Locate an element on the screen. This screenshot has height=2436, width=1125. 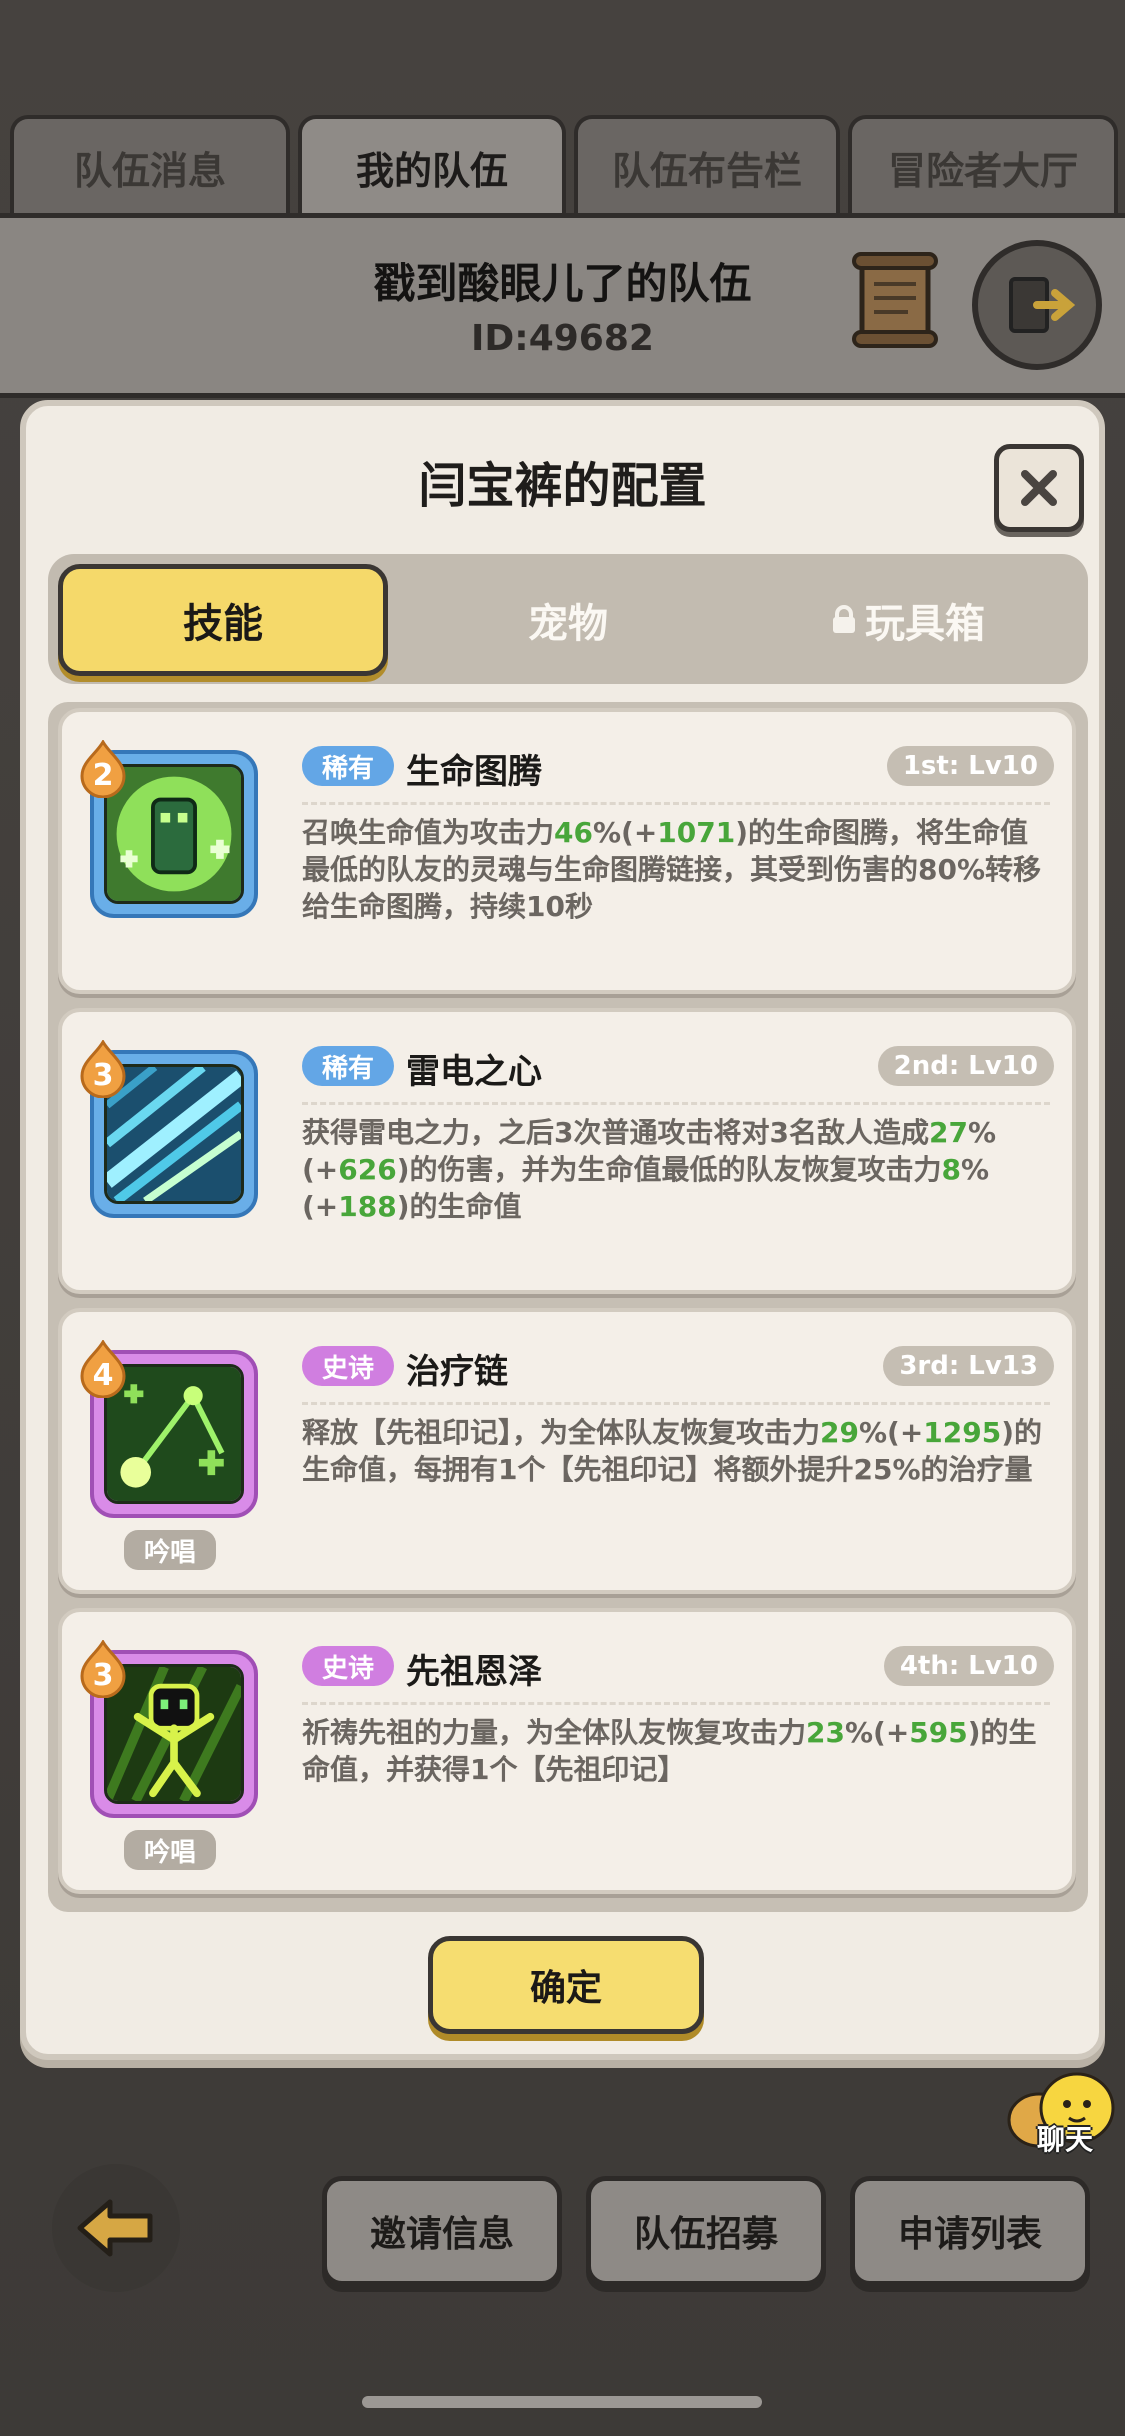
slot-tag: 3rd: Lv13 is located at coordinates (968, 1366).